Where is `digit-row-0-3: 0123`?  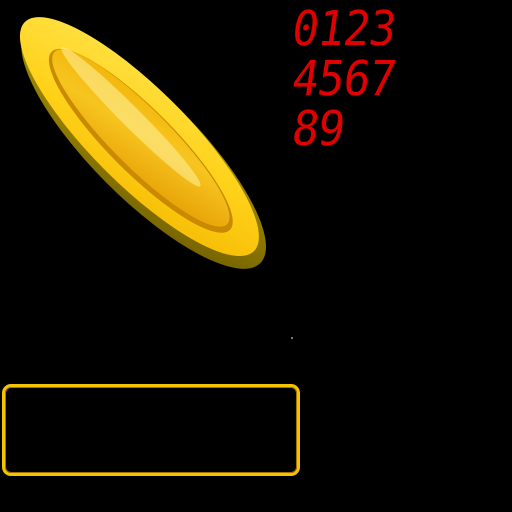
digit-row-0-3: 0123 is located at coordinates (344, 29).